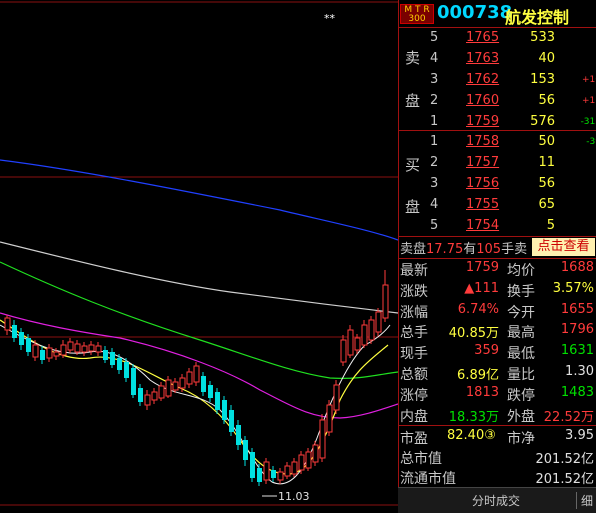 The width and height of the screenshot is (596, 513). I want to click on promo-suffix: 手卖, so click(514, 249).